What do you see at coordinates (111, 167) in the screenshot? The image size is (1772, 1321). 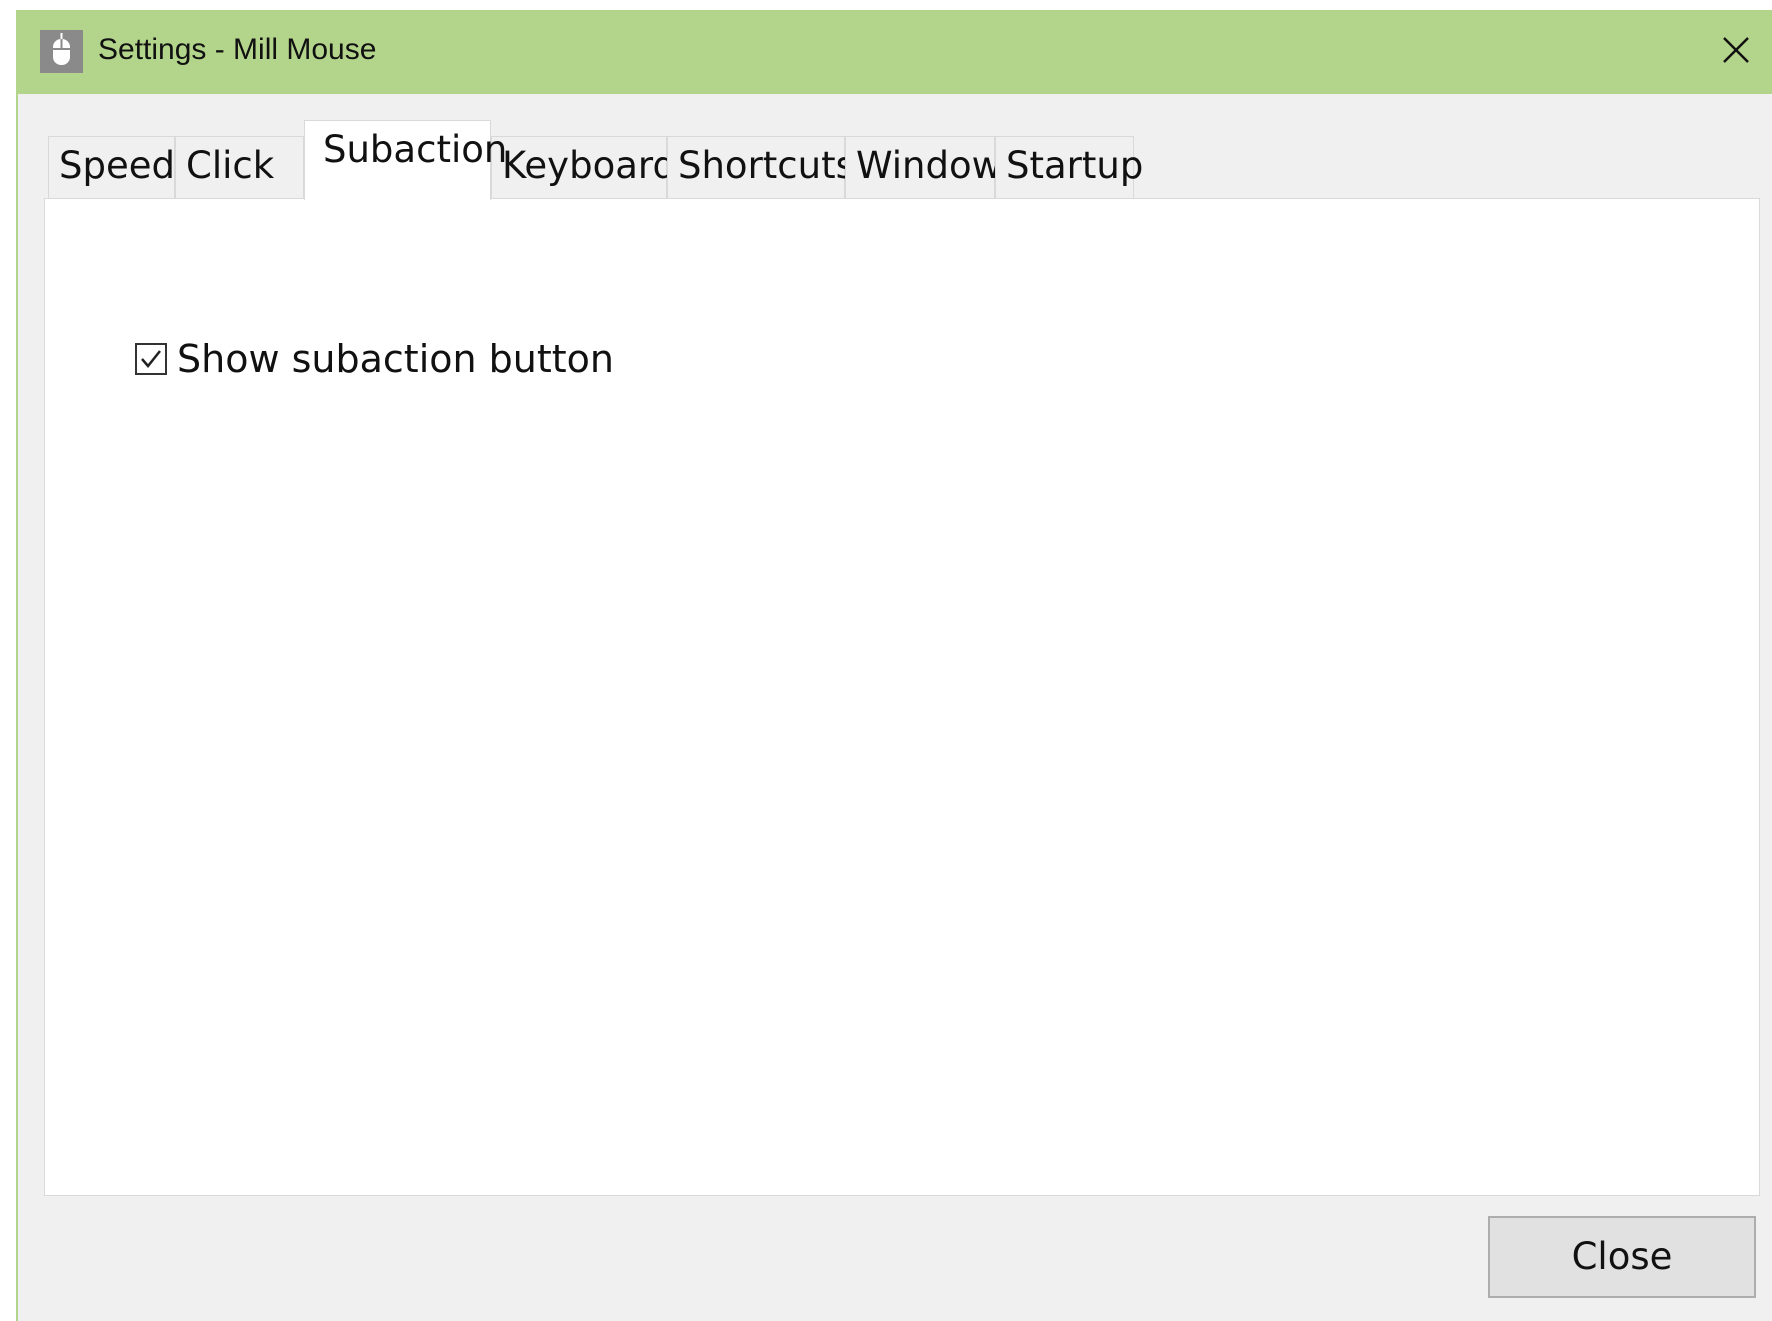 I see `tab-speed: Speed` at bounding box center [111, 167].